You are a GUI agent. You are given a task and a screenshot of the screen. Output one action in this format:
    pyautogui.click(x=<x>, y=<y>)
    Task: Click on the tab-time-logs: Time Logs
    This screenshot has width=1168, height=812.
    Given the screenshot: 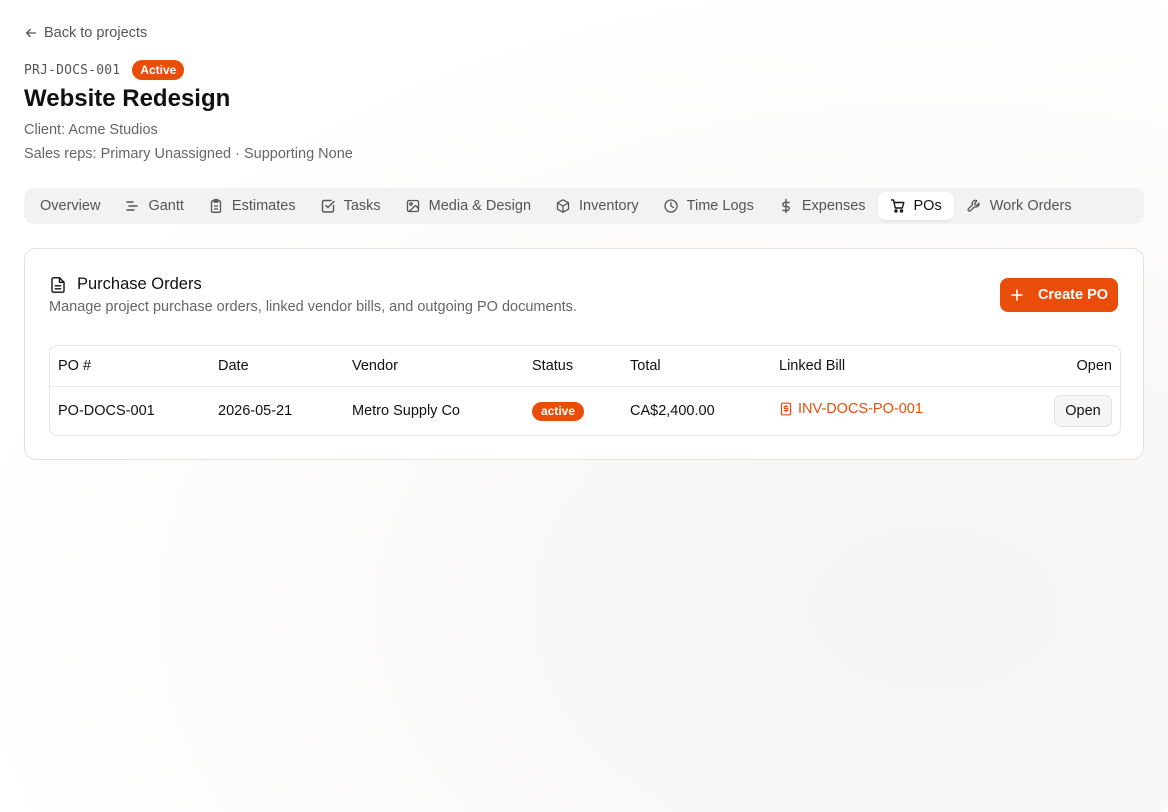 What is the action you would take?
    pyautogui.click(x=708, y=206)
    